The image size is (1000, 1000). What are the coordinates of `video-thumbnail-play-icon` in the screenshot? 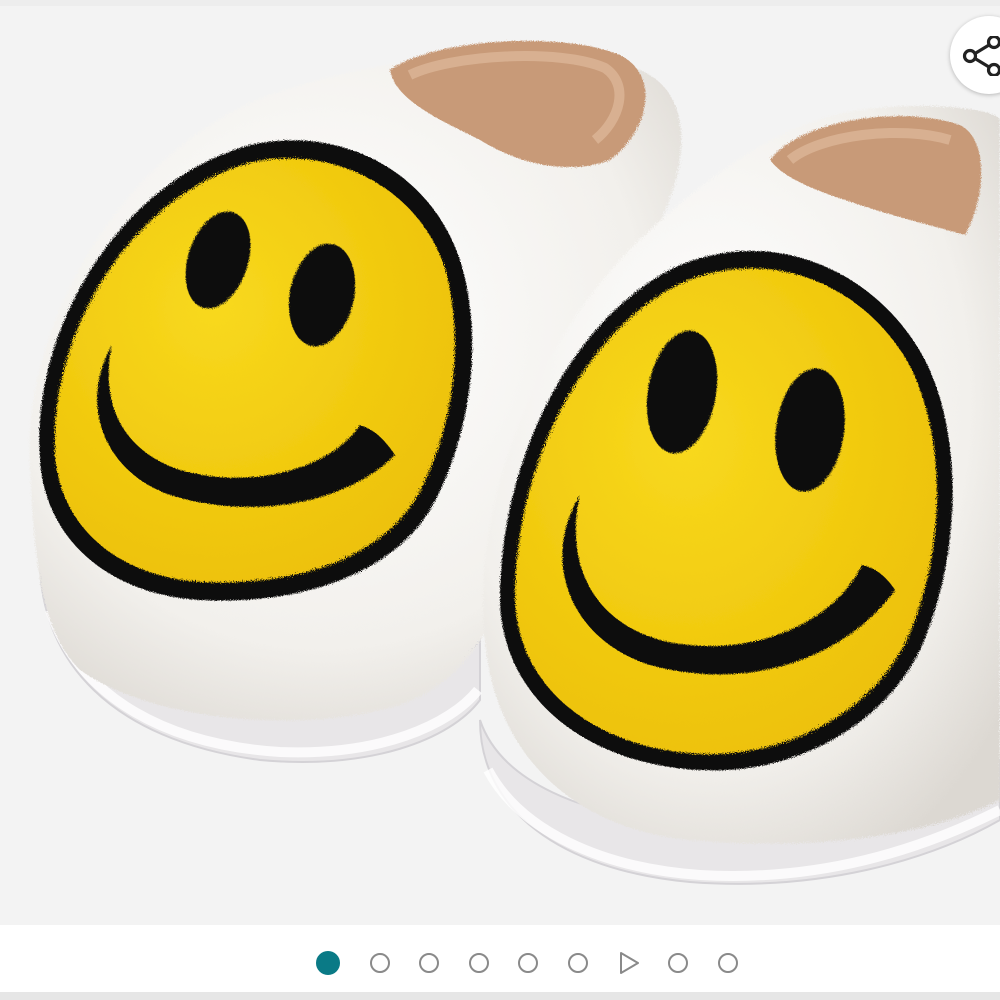 It's located at (629, 963).